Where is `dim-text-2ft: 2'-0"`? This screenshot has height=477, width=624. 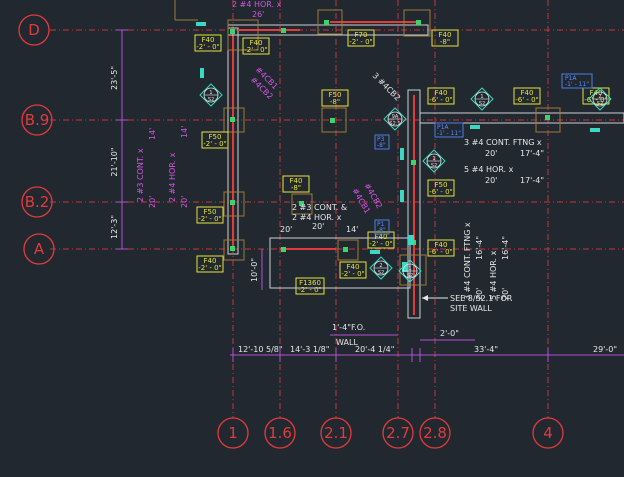 dim-text-2ft: 2'-0" is located at coordinates (449, 333).